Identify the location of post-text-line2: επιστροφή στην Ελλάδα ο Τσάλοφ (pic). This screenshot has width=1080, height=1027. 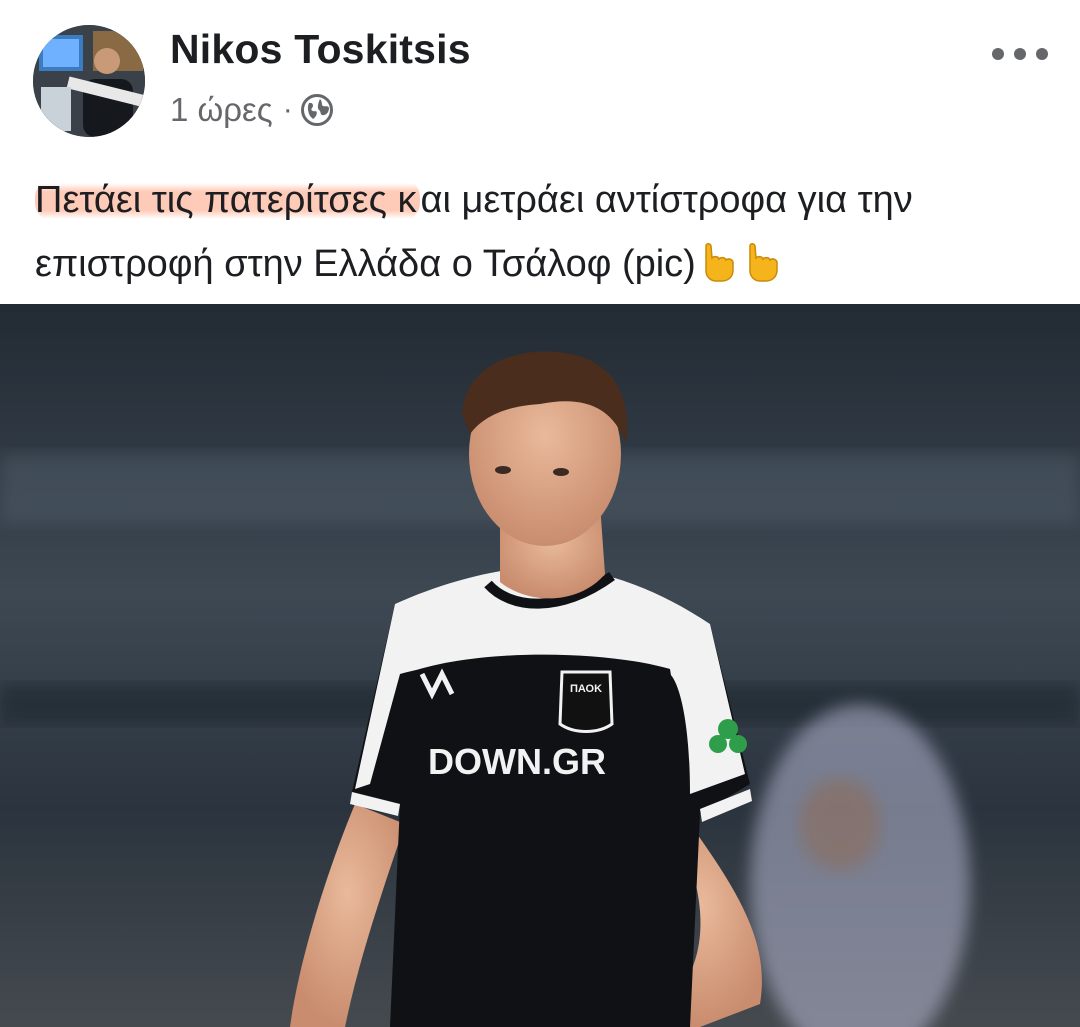
(365, 264).